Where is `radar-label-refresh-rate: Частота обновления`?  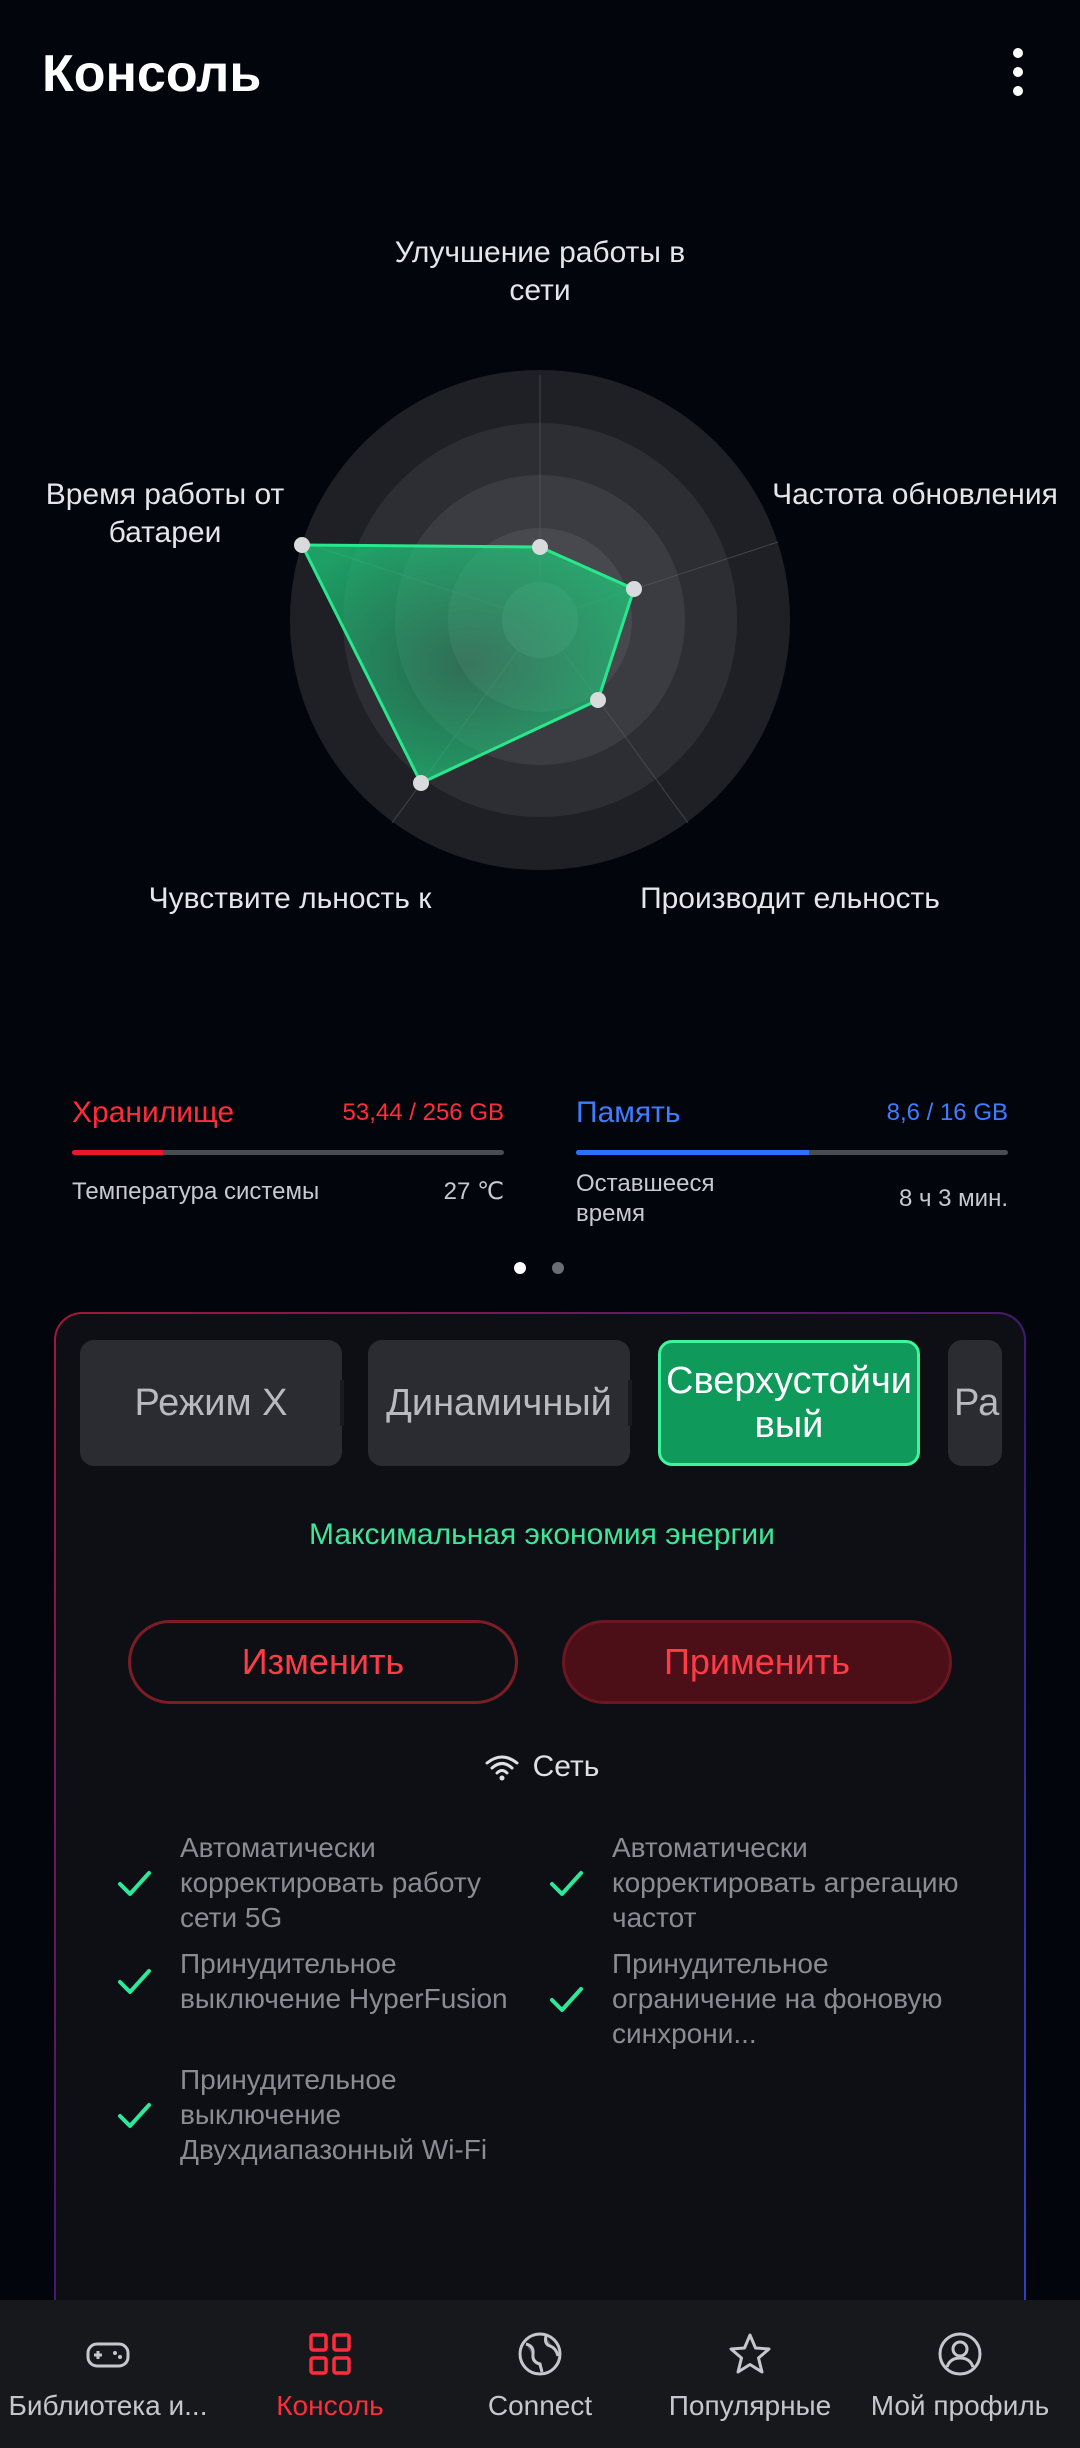 radar-label-refresh-rate: Частота обновления is located at coordinates (915, 494).